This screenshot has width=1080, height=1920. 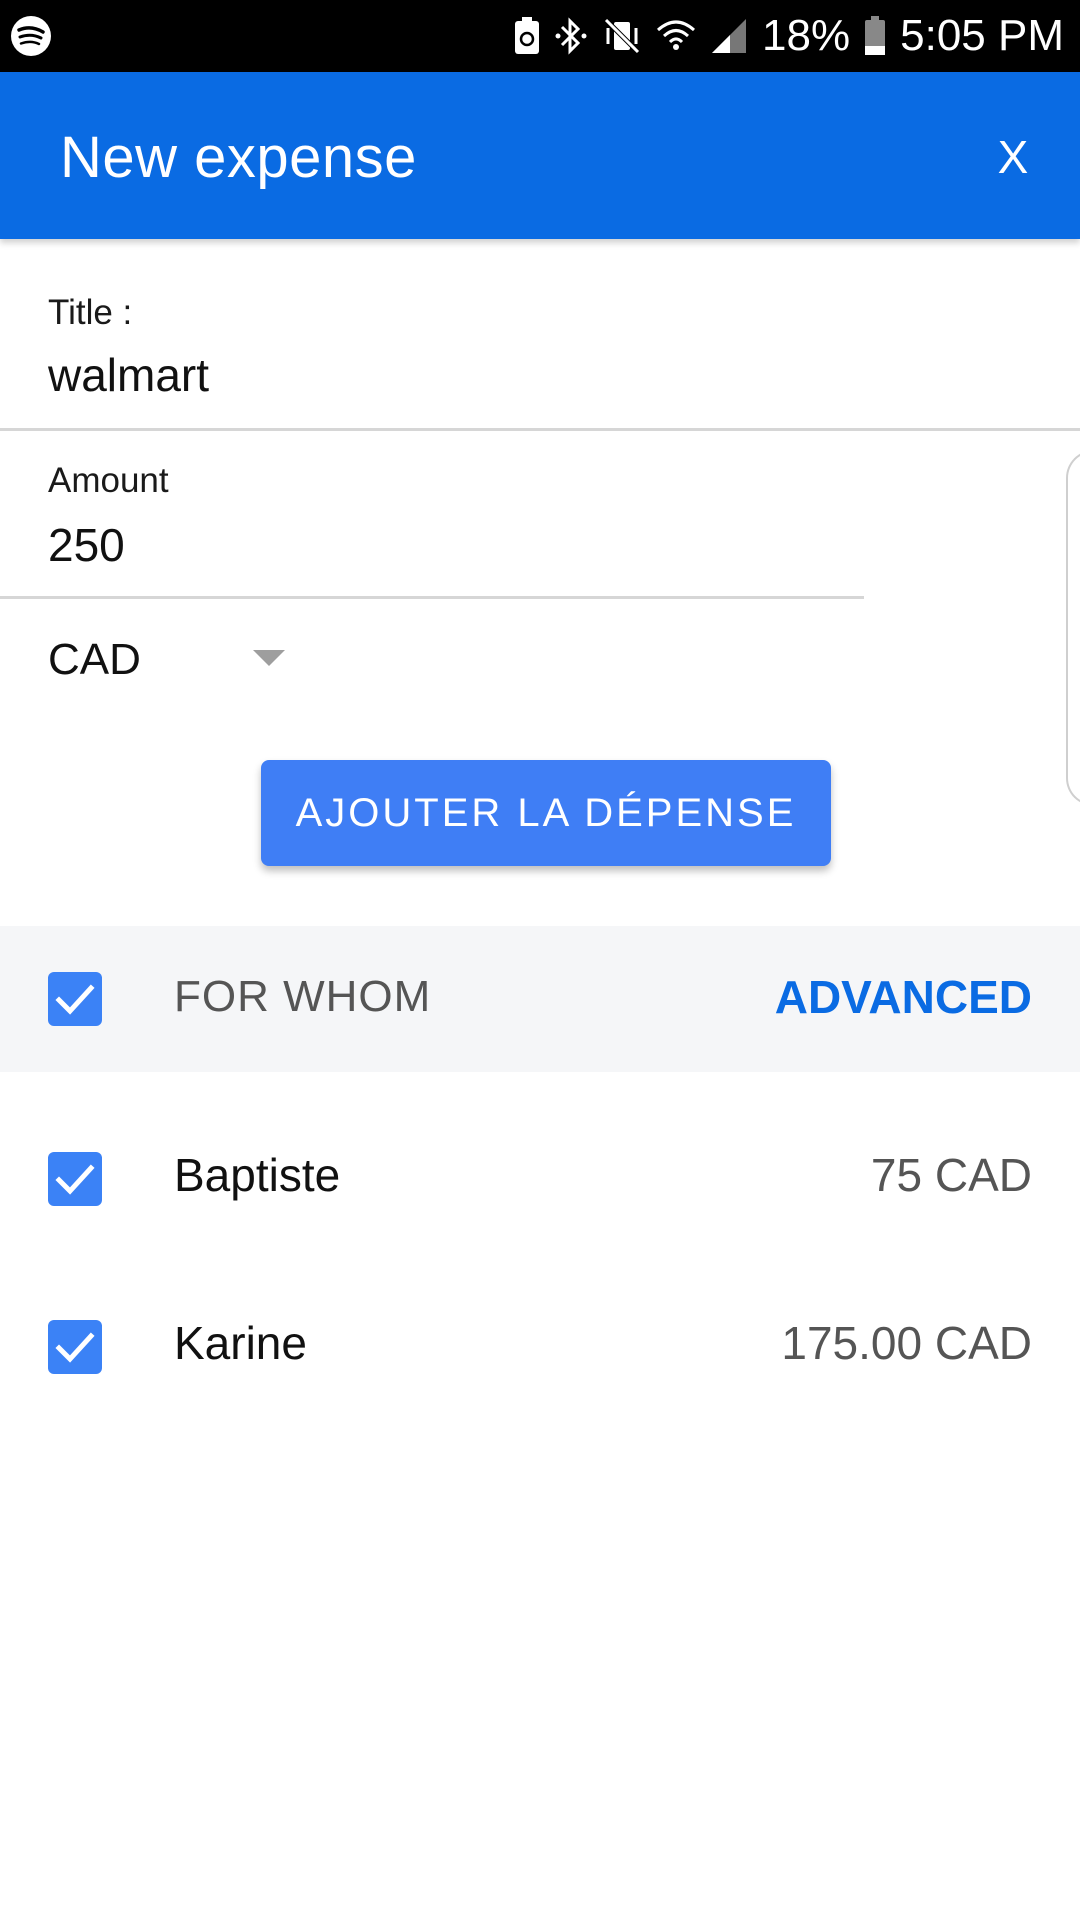 I want to click on bluetooth-icon, so click(x=571, y=36).